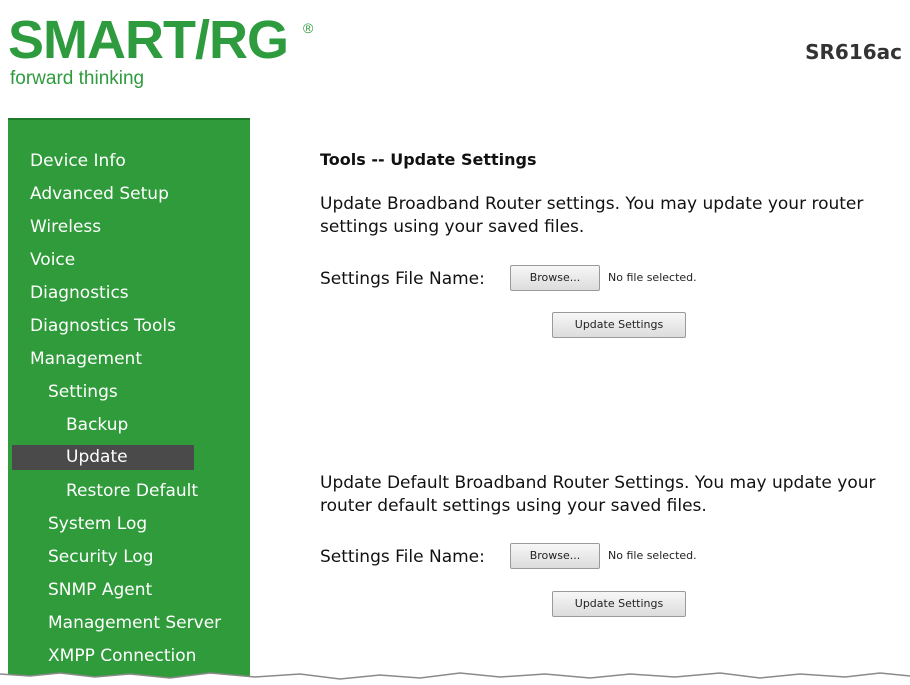 Image resolution: width=910 pixels, height=685 pixels. I want to click on section2-file-label: Settings File Name:, so click(402, 557).